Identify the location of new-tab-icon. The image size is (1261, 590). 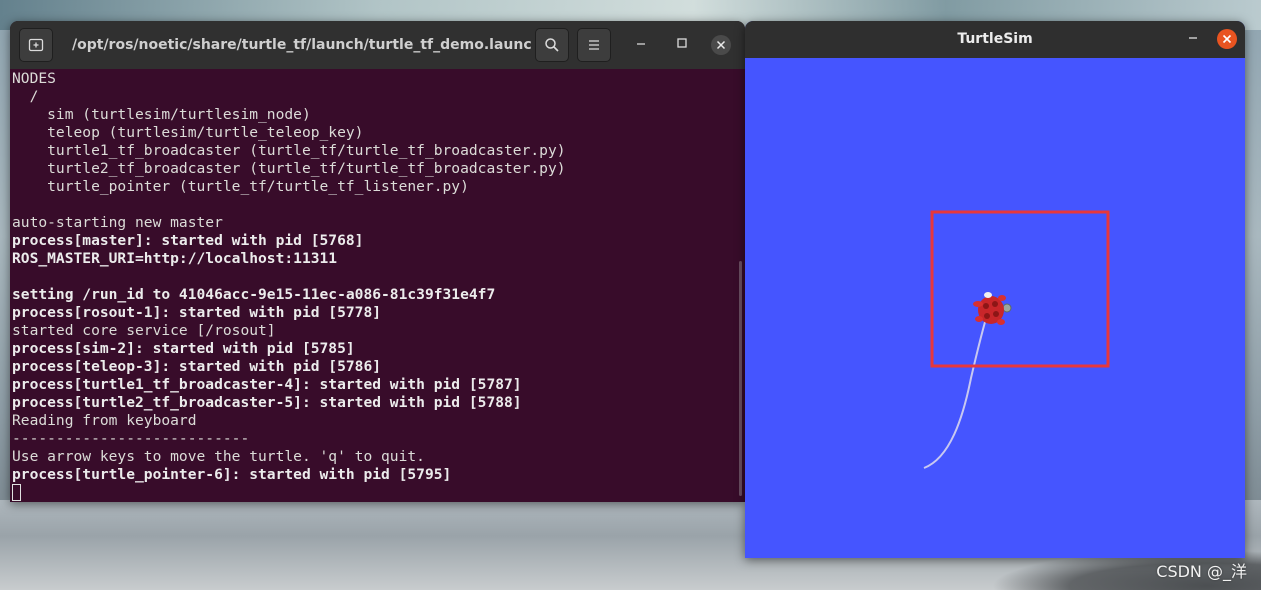
(36, 45).